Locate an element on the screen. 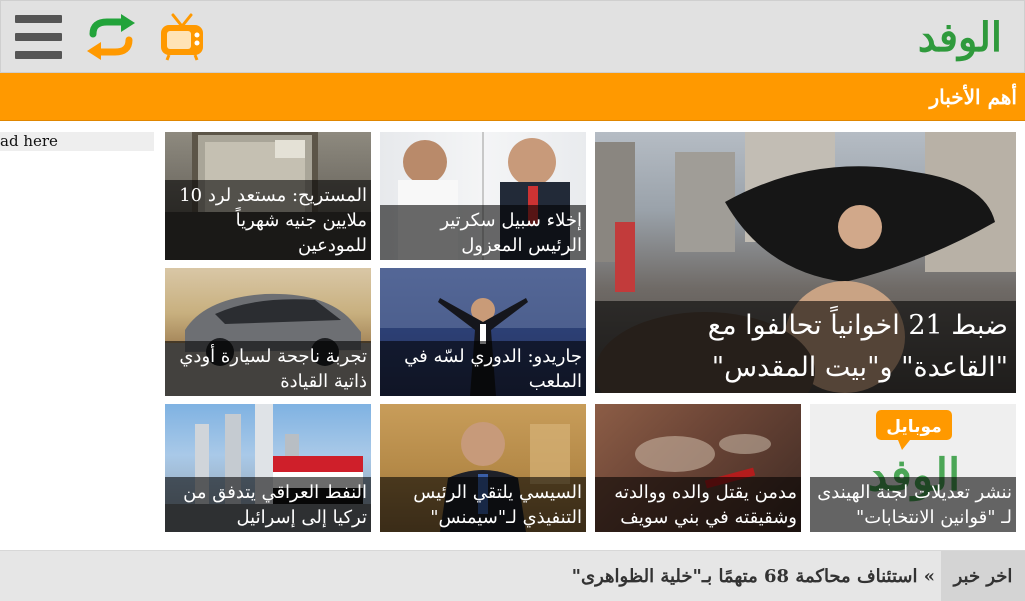 Image resolution: width=1025 pixels, height=601 pixels. news-tile: النفط العراقي يتدفق من تركيا إلى إسرائيل is located at coordinates (268, 468).